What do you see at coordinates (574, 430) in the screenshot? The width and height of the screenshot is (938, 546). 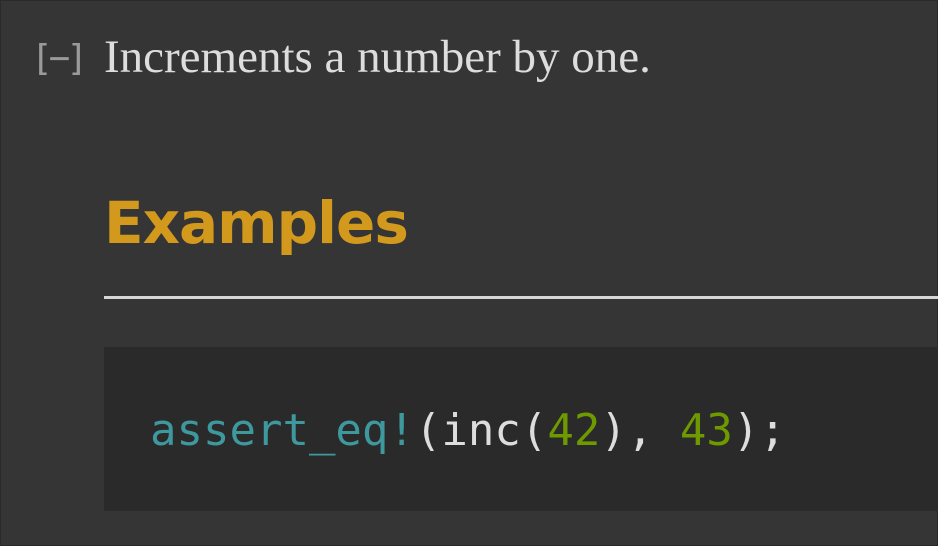 I see `code-token-arg: 42` at bounding box center [574, 430].